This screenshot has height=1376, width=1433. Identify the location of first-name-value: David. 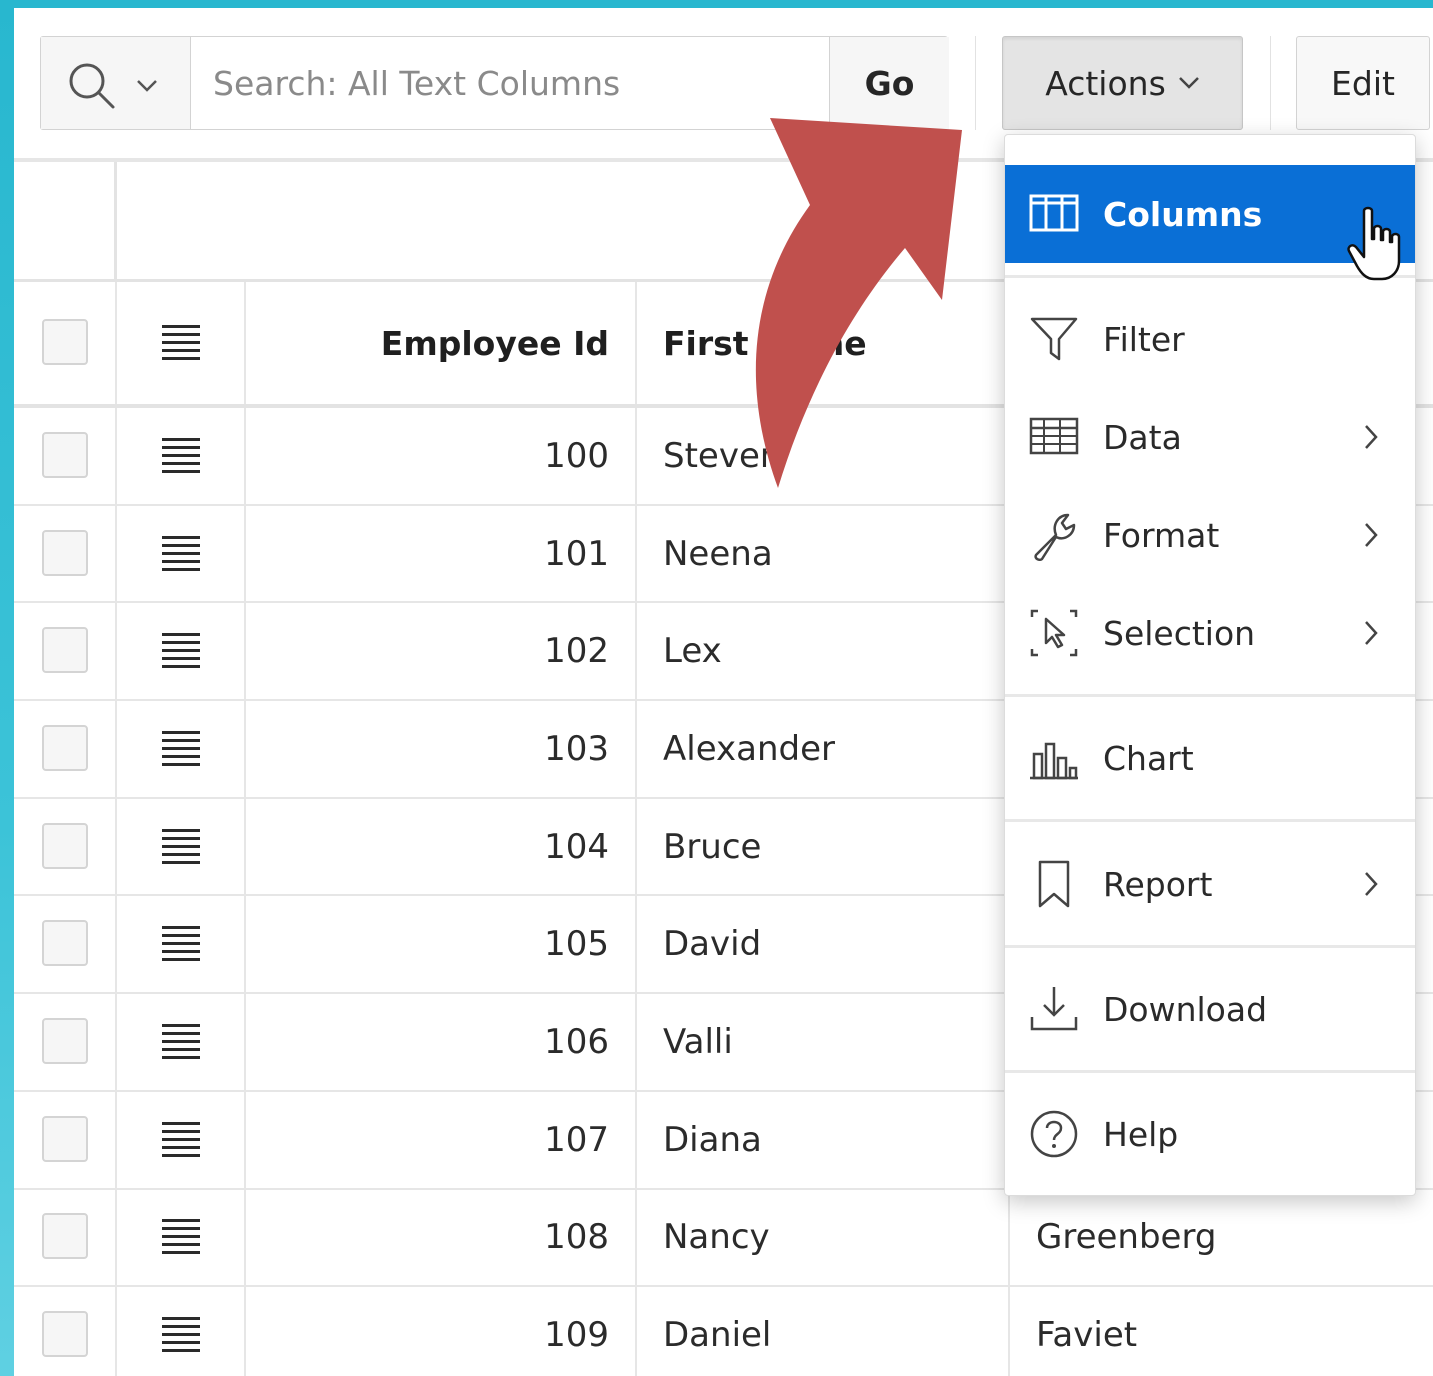
(712, 944).